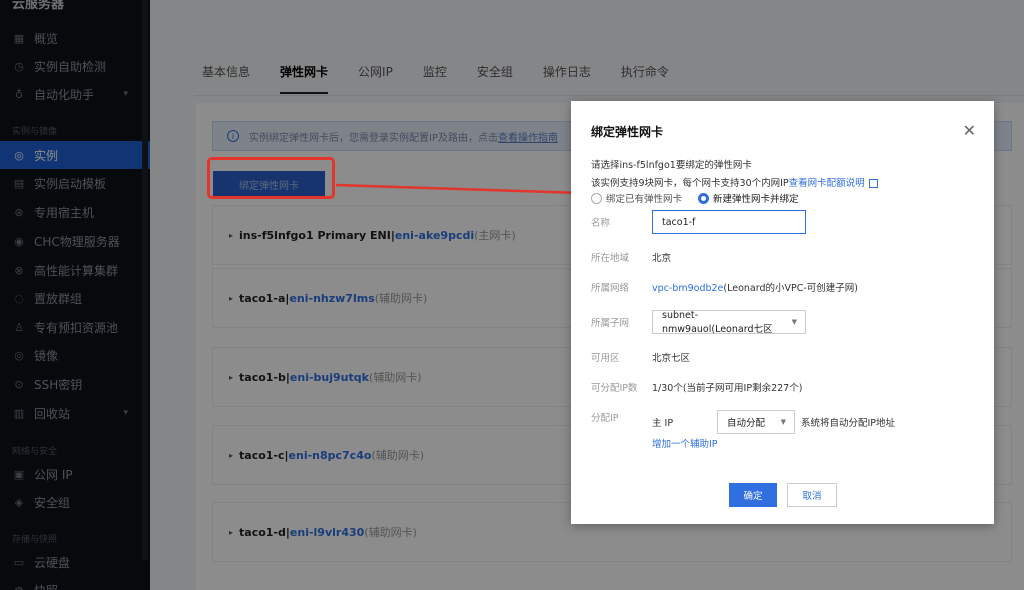 The image size is (1024, 590). I want to click on field-name: 名称 taco1-f, so click(698, 222).